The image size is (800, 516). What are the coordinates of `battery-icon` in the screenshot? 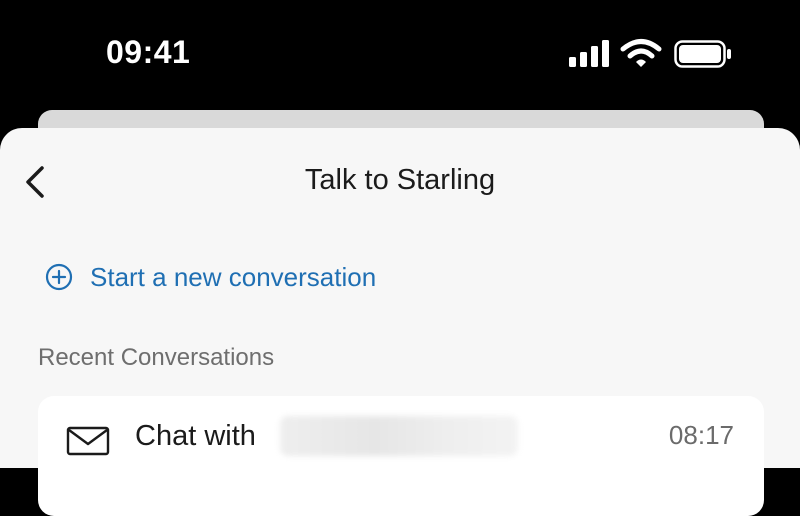 It's located at (702, 54).